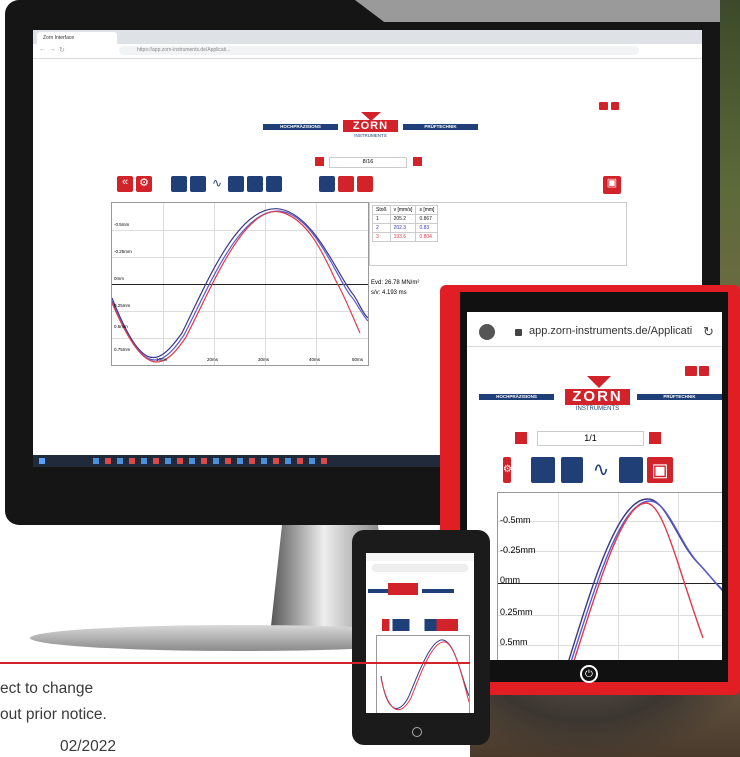  What do you see at coordinates (88, 746) in the screenshot?
I see `footer-line-3: 02/2022` at bounding box center [88, 746].